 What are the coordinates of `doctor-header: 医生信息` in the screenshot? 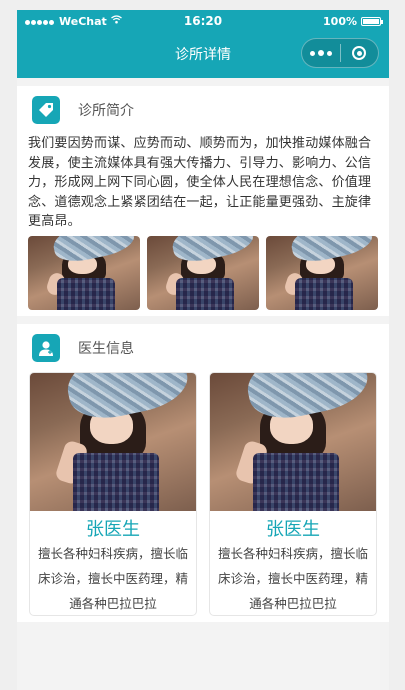 It's located at (203, 348).